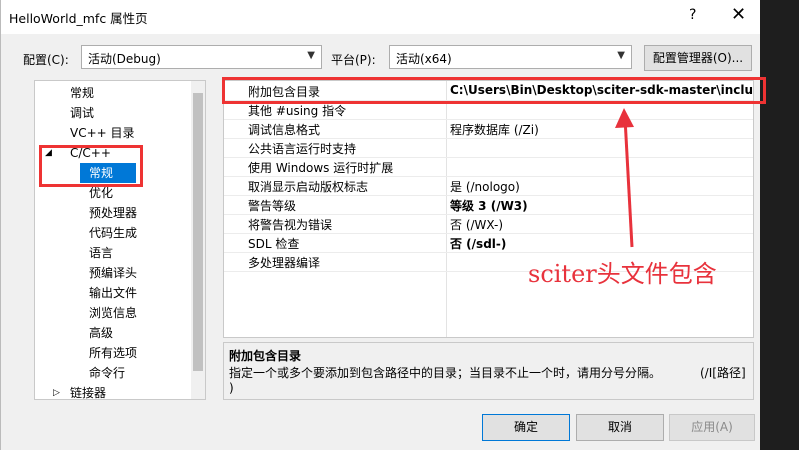 This screenshot has width=799, height=450. Describe the element at coordinates (624, 118) in the screenshot. I see `arrow-head` at that location.